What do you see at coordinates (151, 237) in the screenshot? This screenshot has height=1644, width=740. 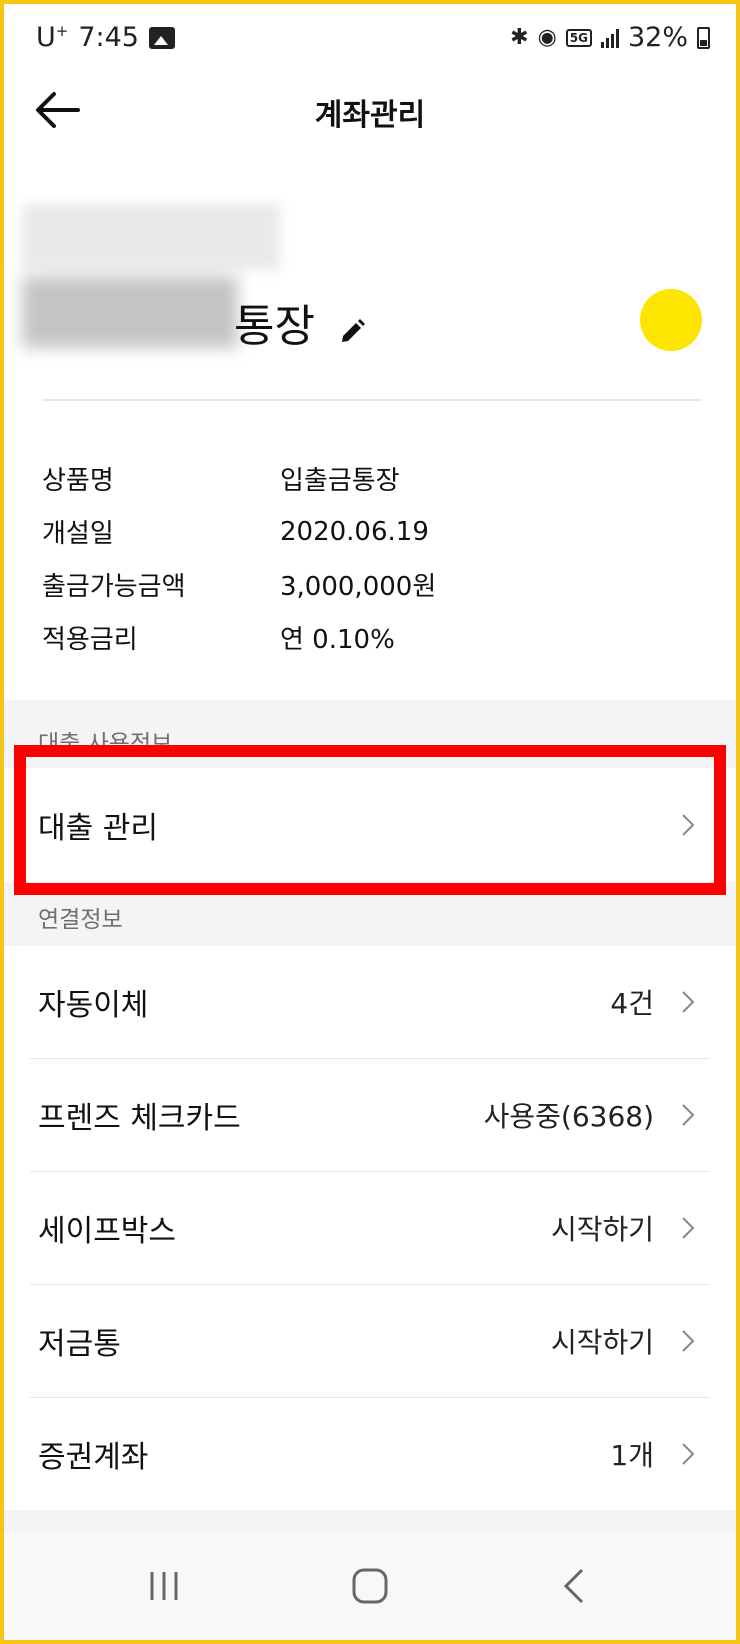 I see `blurred-account-number` at bounding box center [151, 237].